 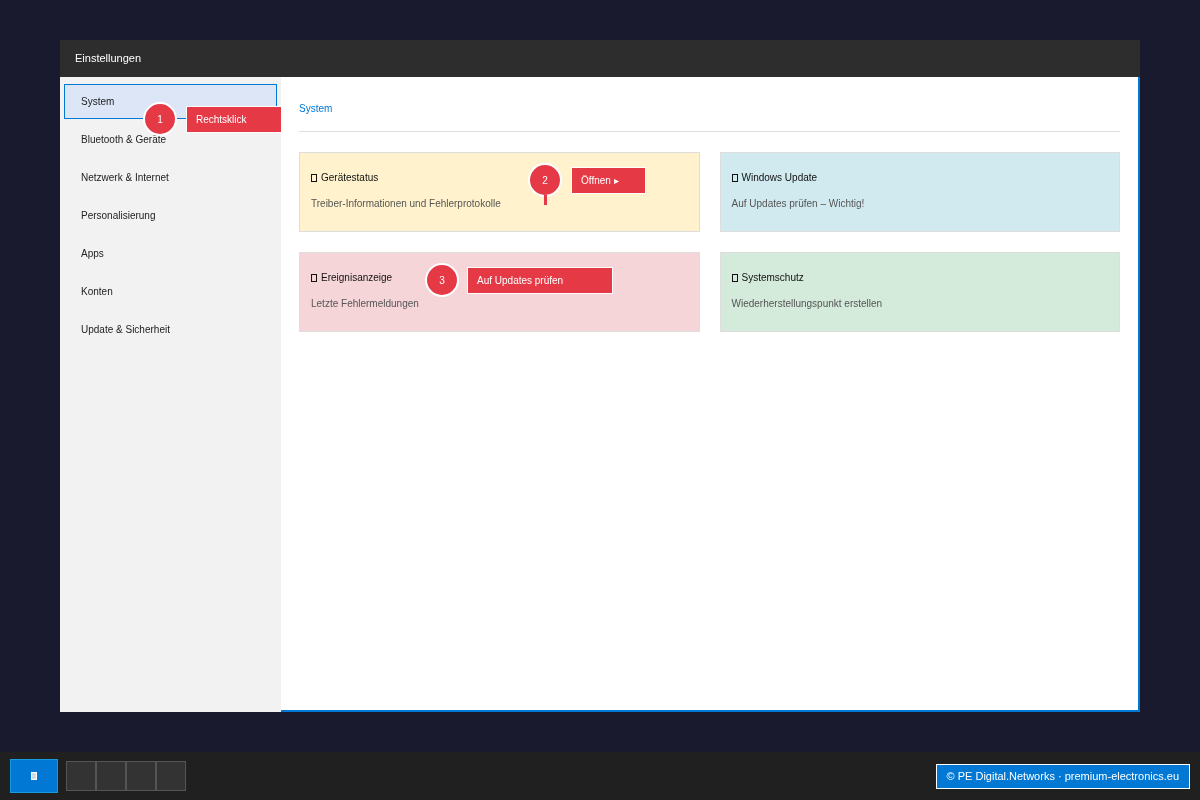 I want to click on callout-tooltip: Rechtsklick, so click(x=234, y=119).